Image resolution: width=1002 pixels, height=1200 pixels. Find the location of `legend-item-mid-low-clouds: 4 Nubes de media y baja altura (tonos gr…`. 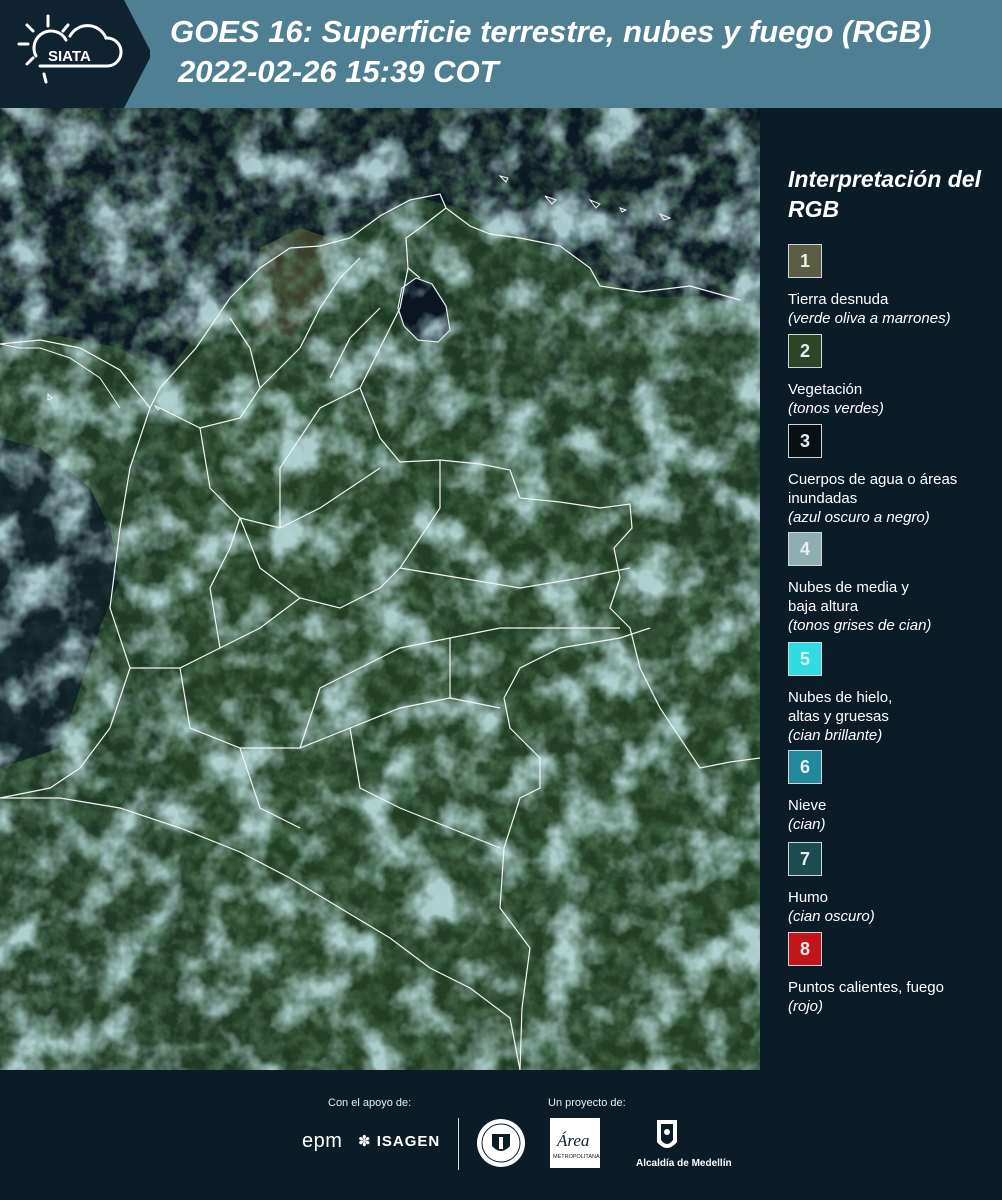

legend-item-mid-low-clouds: 4 Nubes de media y baja altura (tonos gr… is located at coordinates (893, 583).